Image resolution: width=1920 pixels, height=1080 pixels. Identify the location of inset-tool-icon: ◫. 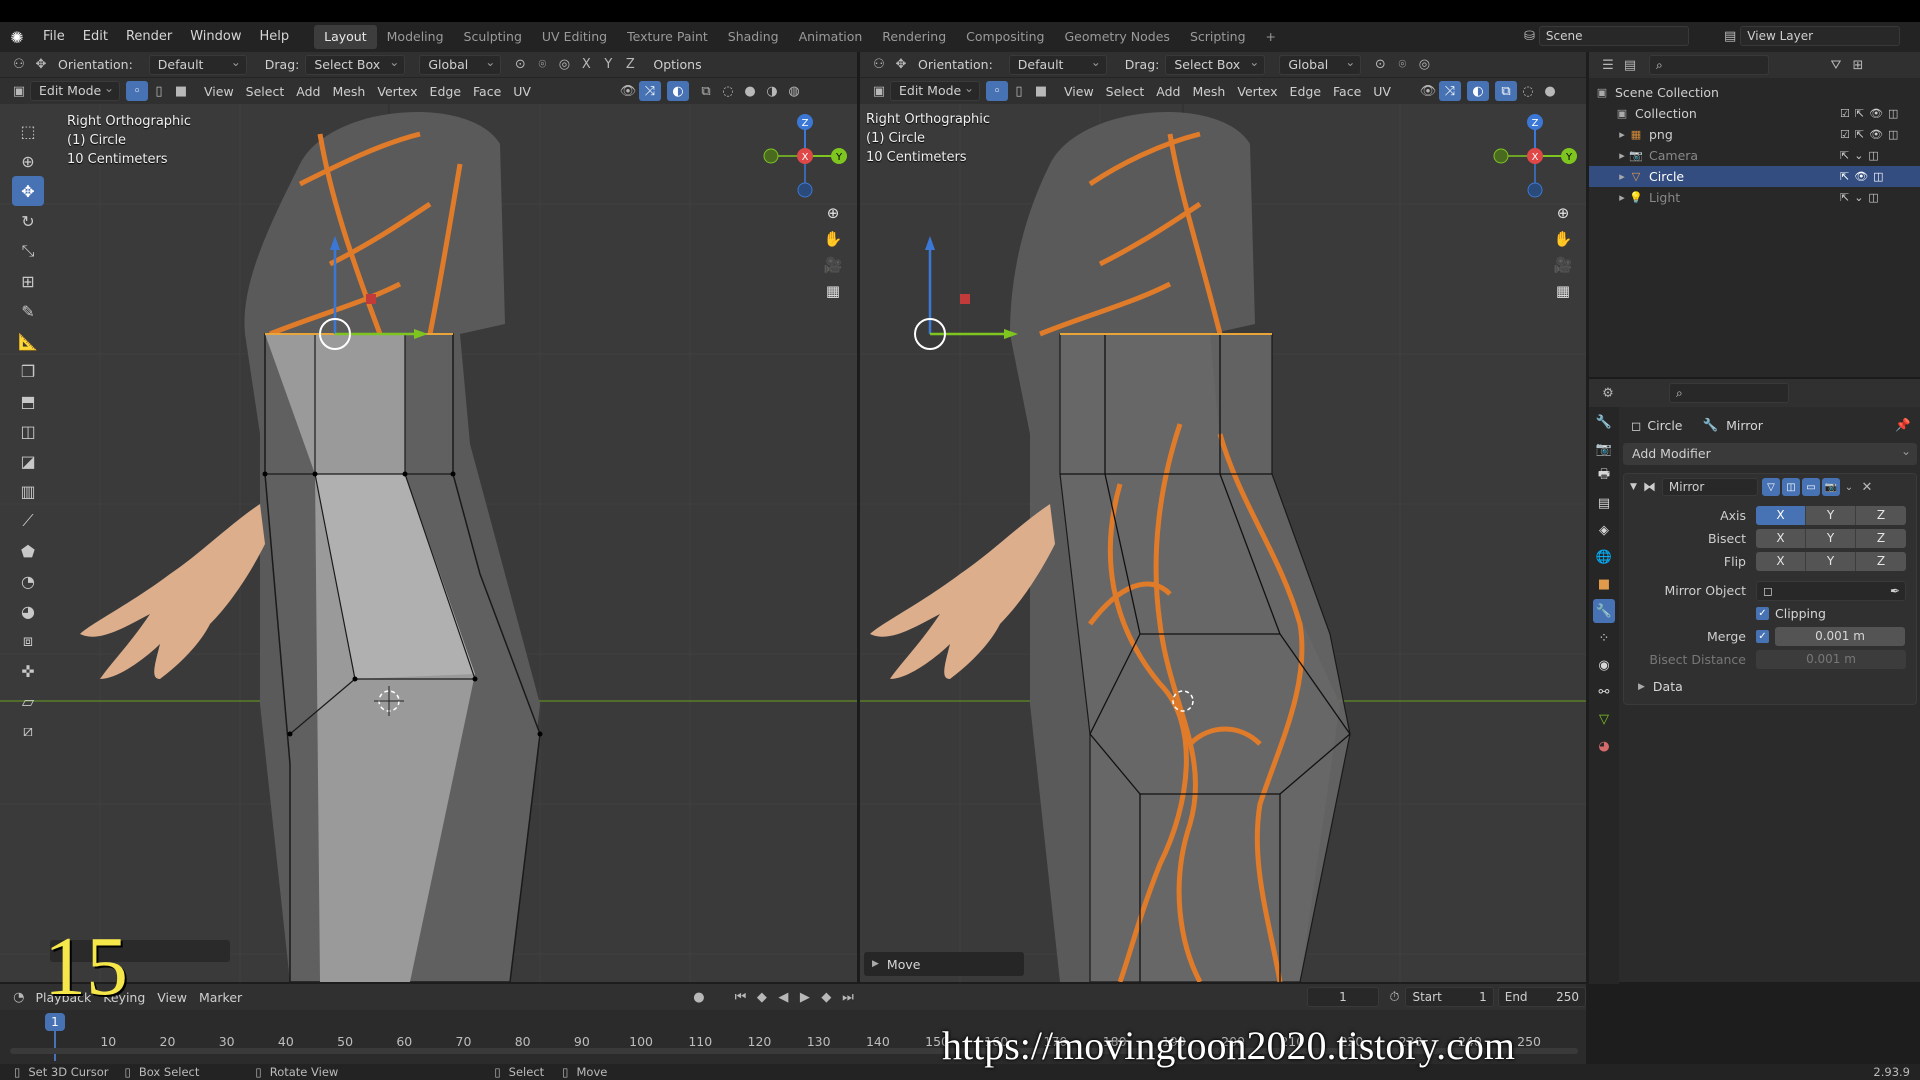
(28, 431).